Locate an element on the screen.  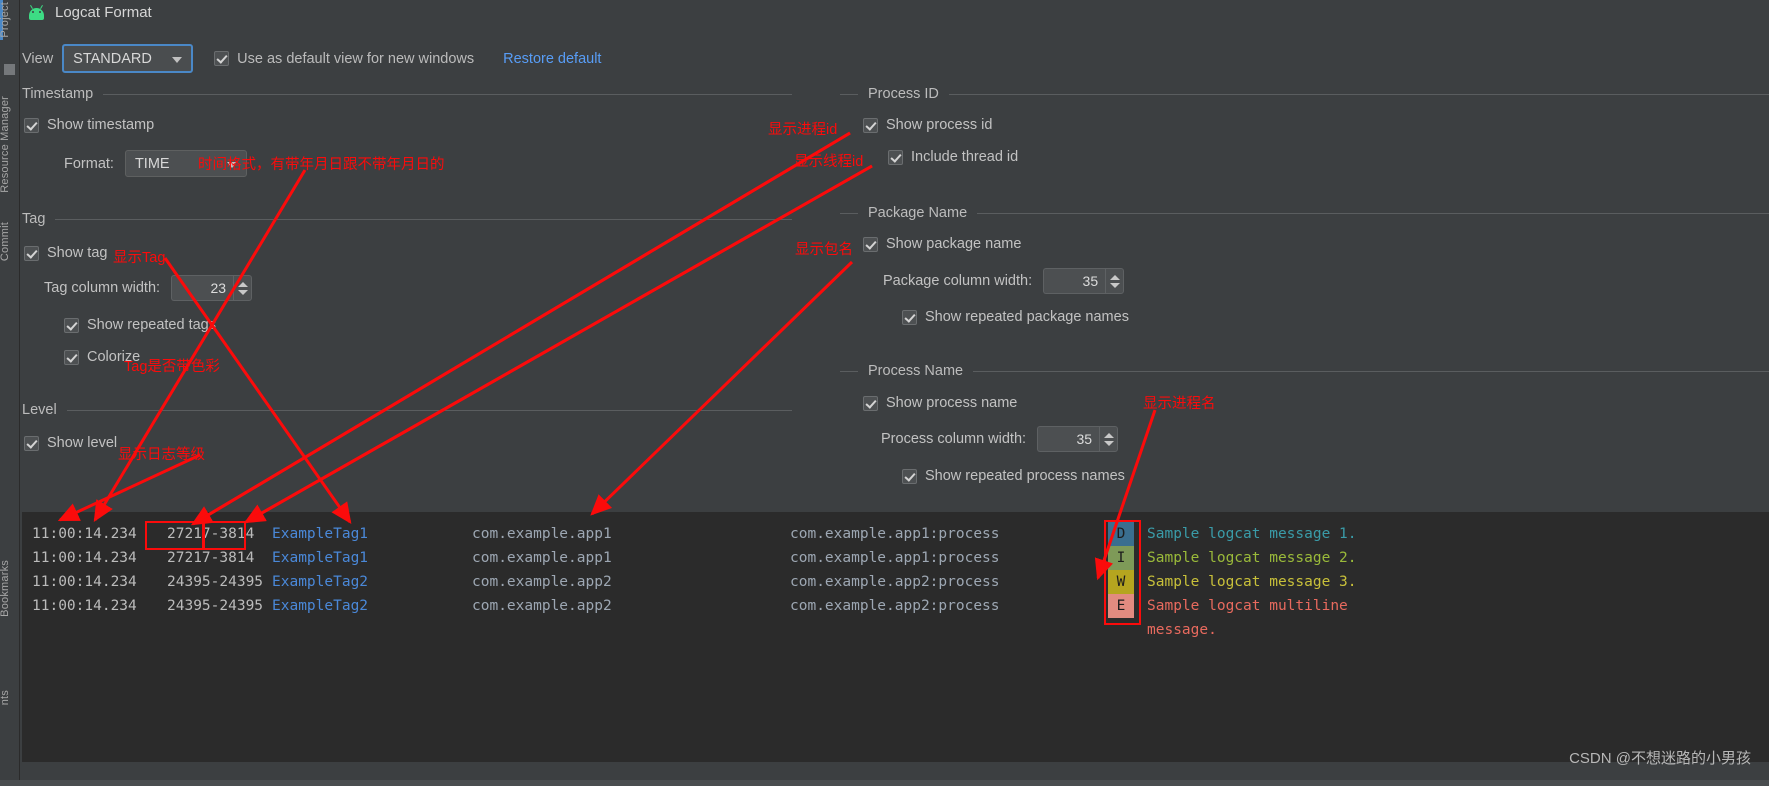
process-column-width-label: Process column width: is located at coordinates (954, 439).